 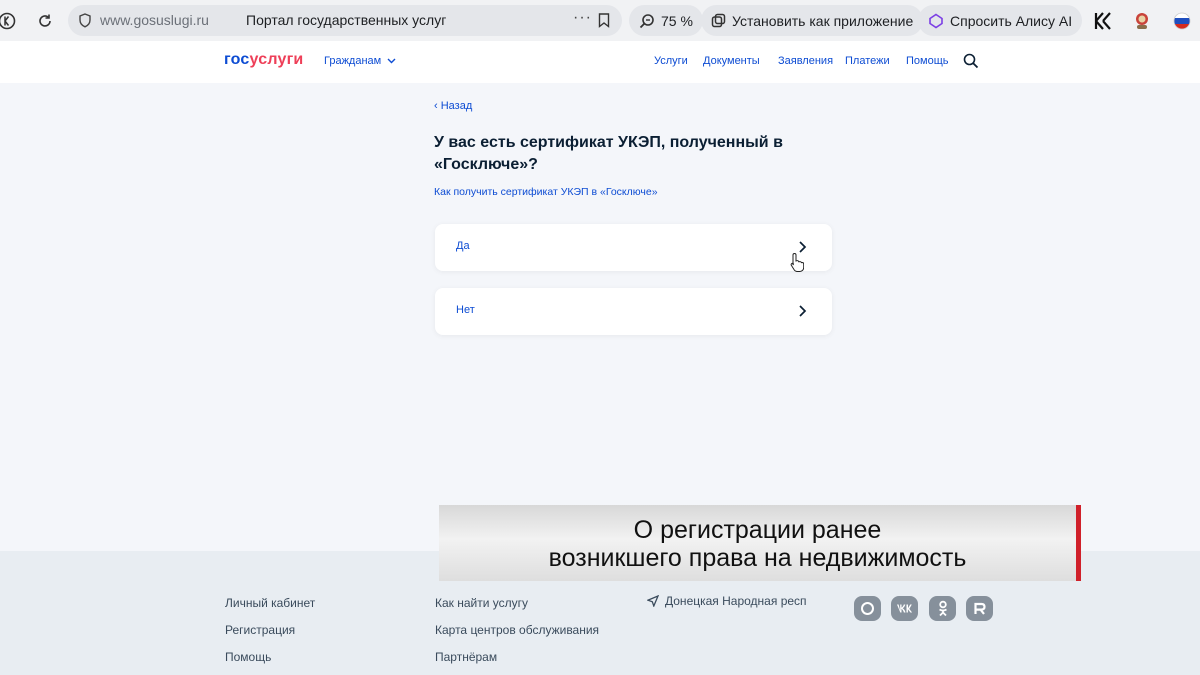 I want to click on zoom-button: 75 %, so click(x=666, y=20).